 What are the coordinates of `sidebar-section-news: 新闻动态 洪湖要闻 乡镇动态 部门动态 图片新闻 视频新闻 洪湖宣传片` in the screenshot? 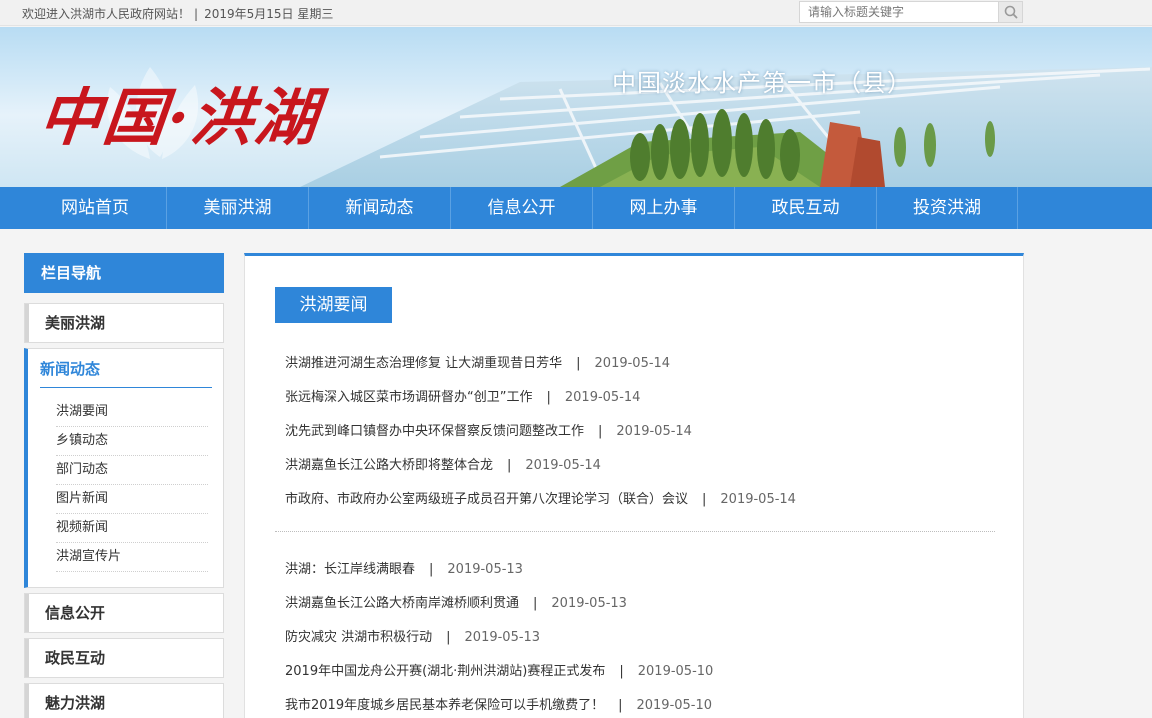 It's located at (124, 468).